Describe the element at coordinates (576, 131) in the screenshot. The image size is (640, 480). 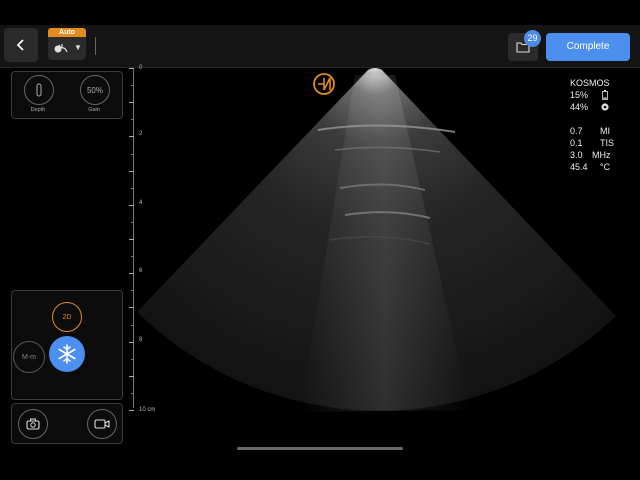
I see `mi-value: 0.7` at that location.